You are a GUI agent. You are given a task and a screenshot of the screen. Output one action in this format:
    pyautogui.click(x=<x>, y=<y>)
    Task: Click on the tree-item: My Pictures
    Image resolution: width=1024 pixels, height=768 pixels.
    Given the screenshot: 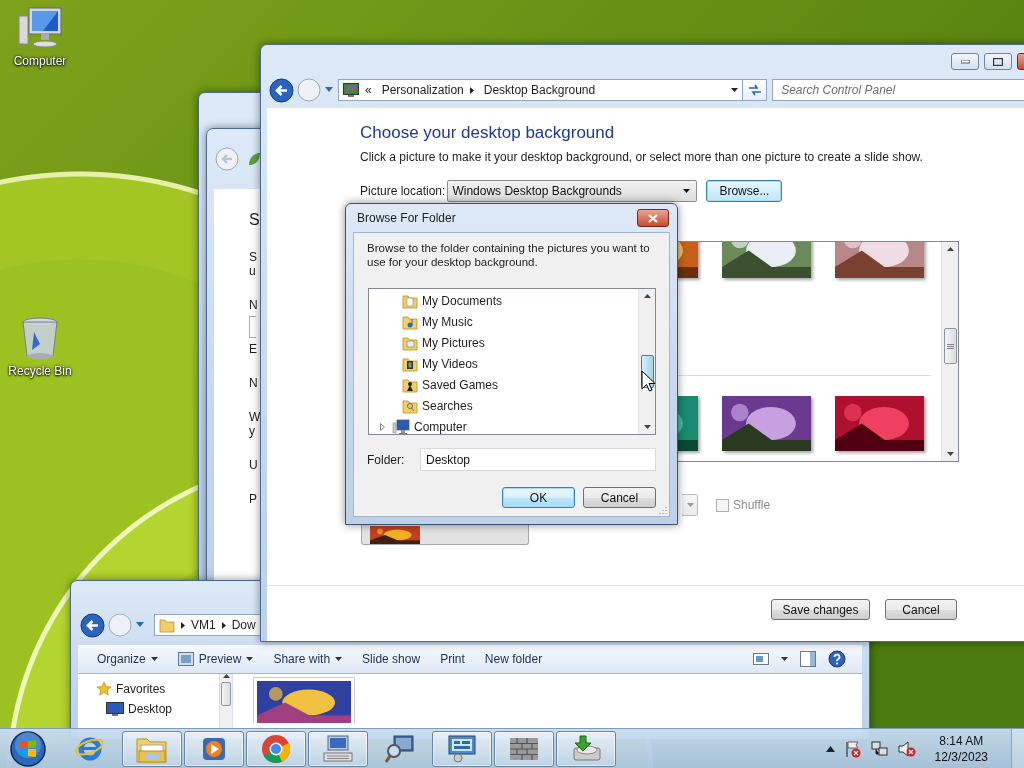 What is the action you would take?
    pyautogui.click(x=453, y=342)
    